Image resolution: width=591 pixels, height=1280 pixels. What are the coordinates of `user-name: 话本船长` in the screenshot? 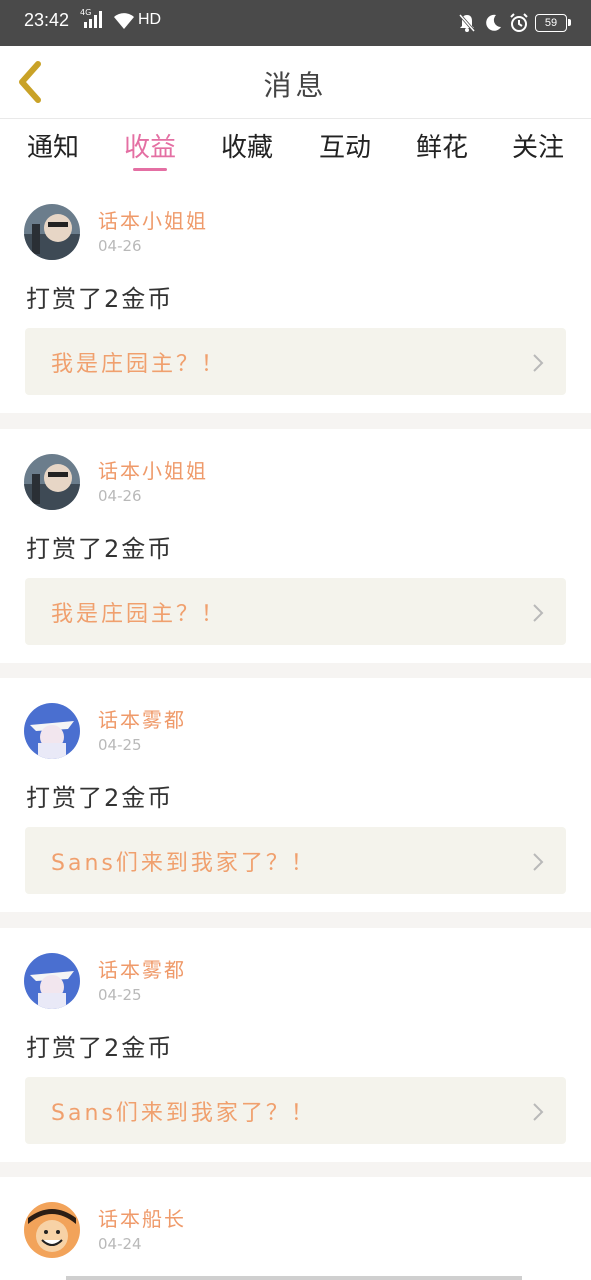 It's located at (142, 1217).